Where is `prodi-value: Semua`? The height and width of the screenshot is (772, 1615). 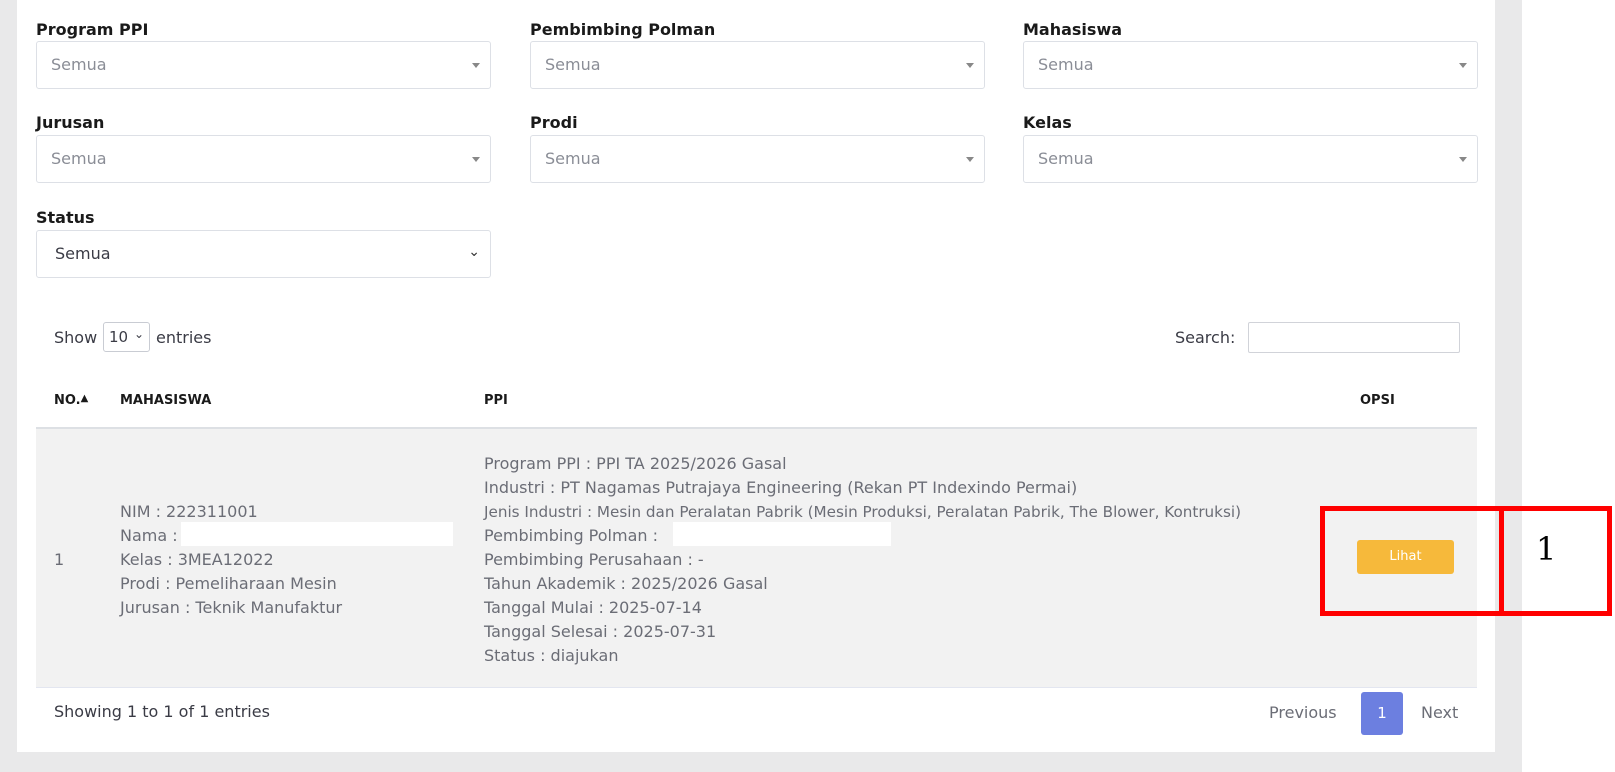 prodi-value: Semua is located at coordinates (573, 158).